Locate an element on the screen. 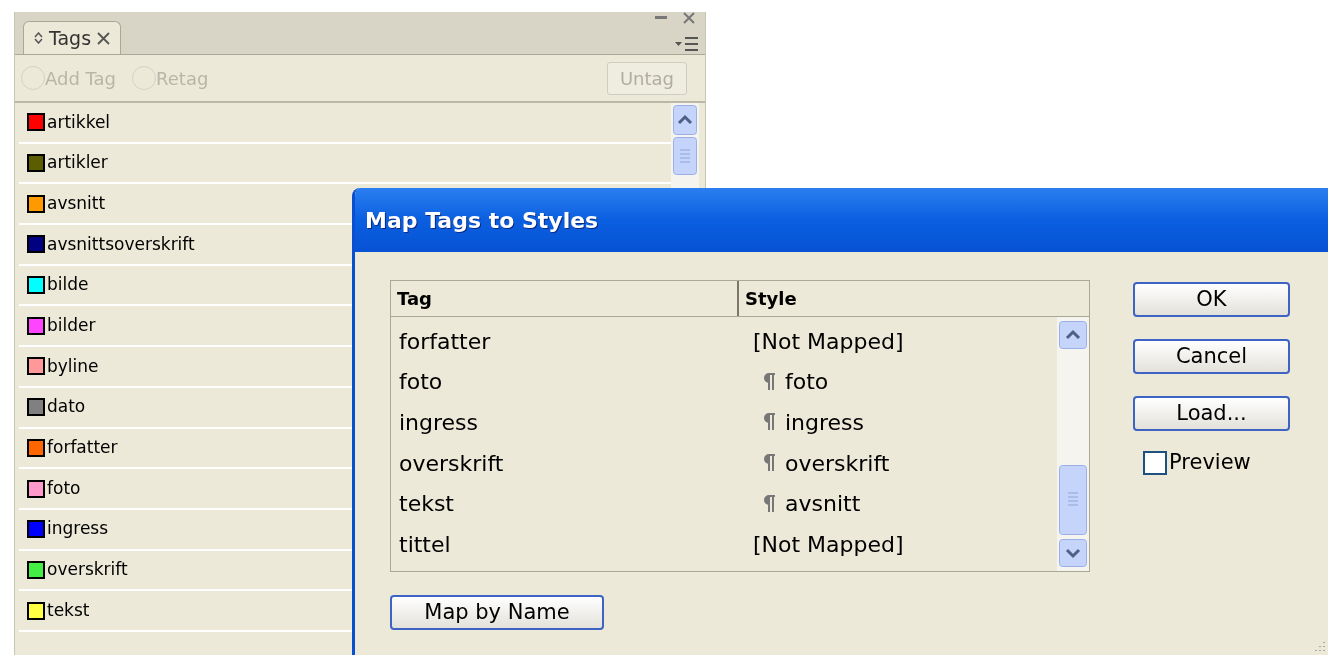 This screenshot has height=655, width=1328. tag-name: bilder is located at coordinates (71, 326).